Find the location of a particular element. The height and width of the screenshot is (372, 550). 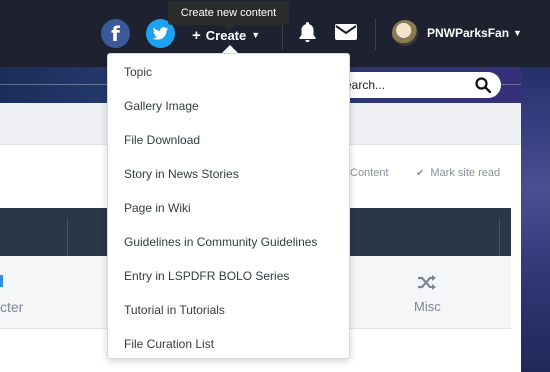

shuffle-icon is located at coordinates (427, 285).